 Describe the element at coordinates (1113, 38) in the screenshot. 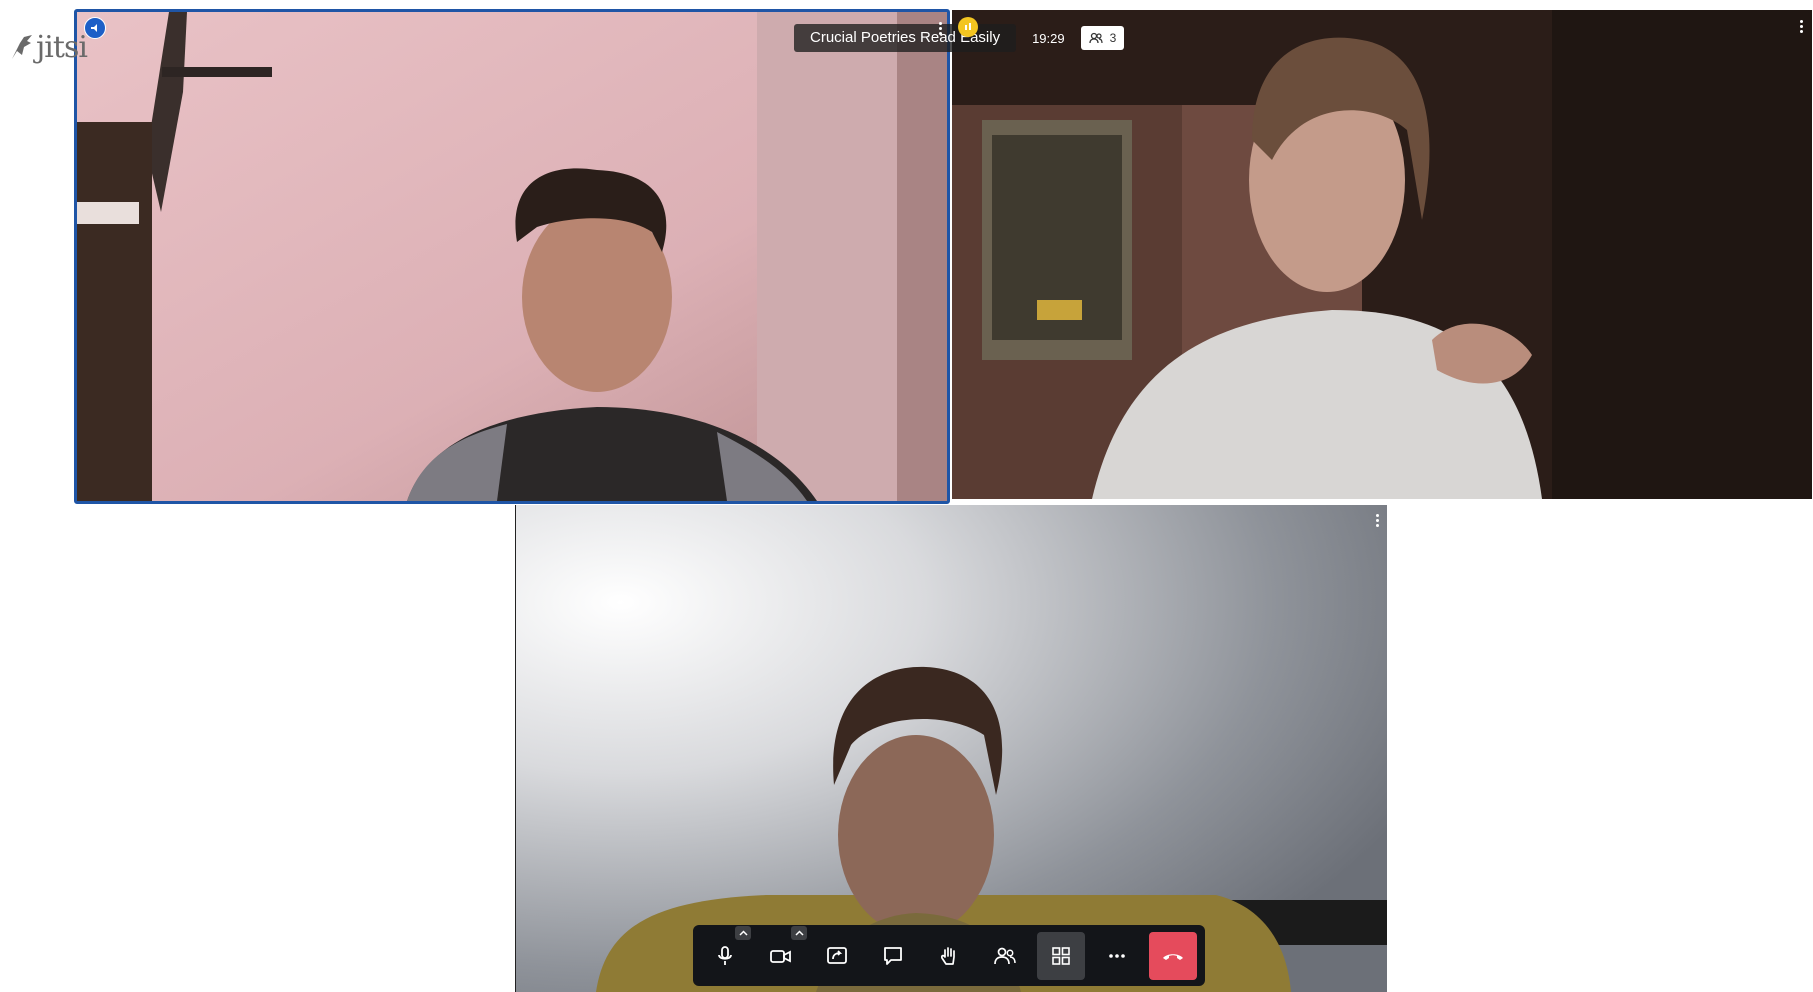

I see `participants-count: 3` at that location.